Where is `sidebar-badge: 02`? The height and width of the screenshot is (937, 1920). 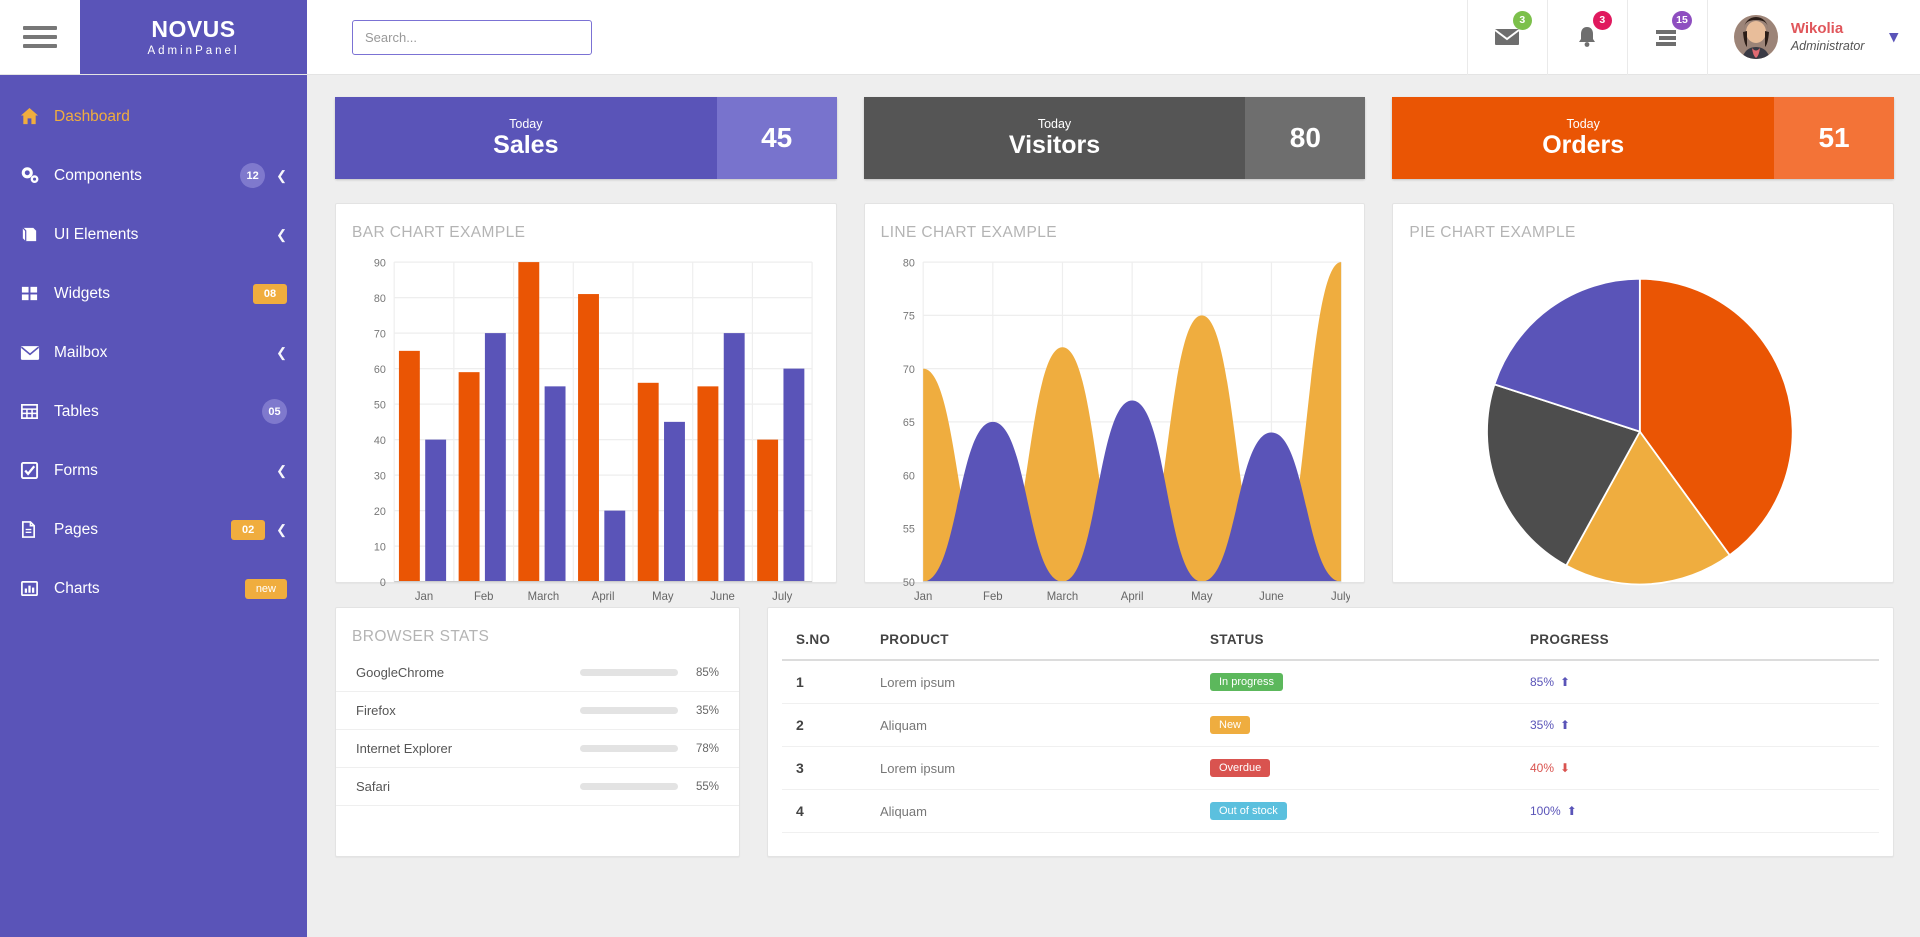
sidebar-badge: 02 is located at coordinates (248, 529).